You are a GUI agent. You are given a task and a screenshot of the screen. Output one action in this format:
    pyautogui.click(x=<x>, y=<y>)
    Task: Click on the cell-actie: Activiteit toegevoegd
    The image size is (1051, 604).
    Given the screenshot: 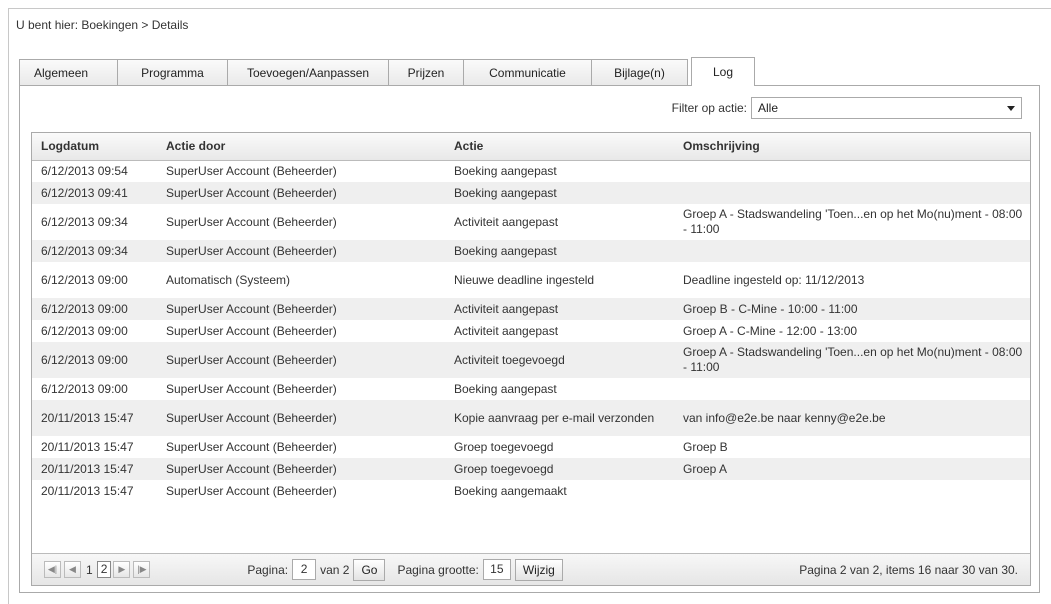 What is the action you would take?
    pyautogui.click(x=509, y=359)
    